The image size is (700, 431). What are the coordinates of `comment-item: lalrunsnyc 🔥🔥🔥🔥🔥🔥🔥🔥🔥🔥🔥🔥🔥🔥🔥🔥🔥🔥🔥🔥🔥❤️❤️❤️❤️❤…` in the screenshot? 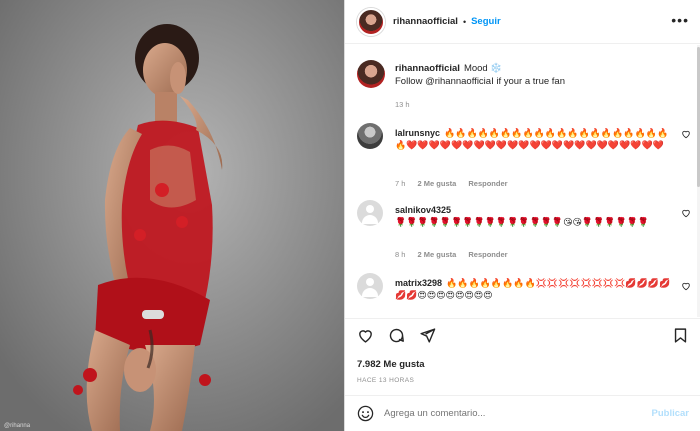 It's located at (525, 158).